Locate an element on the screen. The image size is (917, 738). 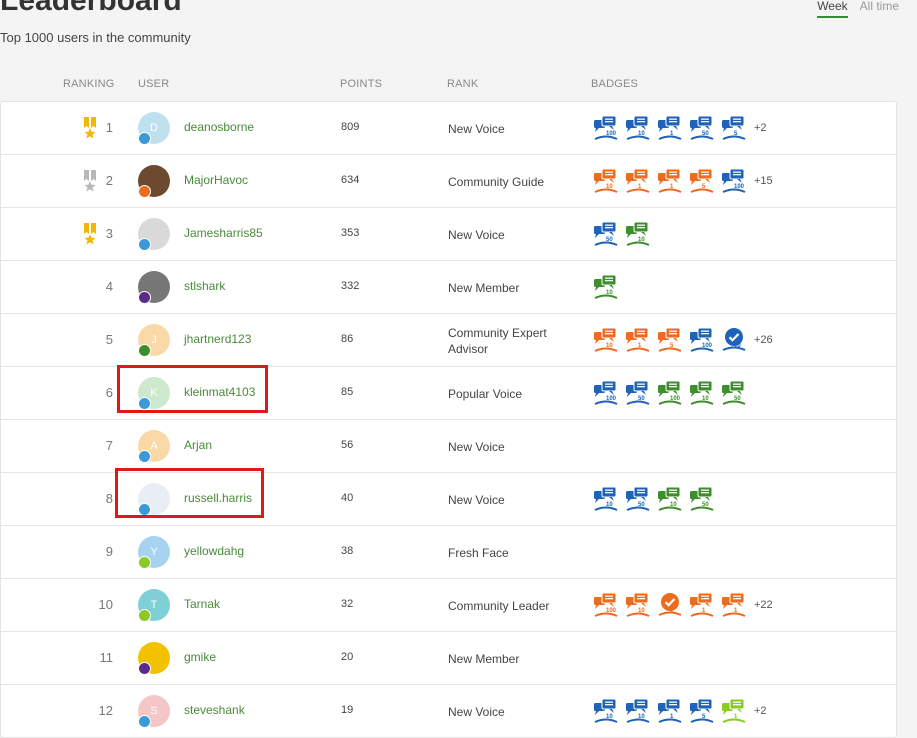
badges-list: 50 10 is located at coordinates (622, 234).